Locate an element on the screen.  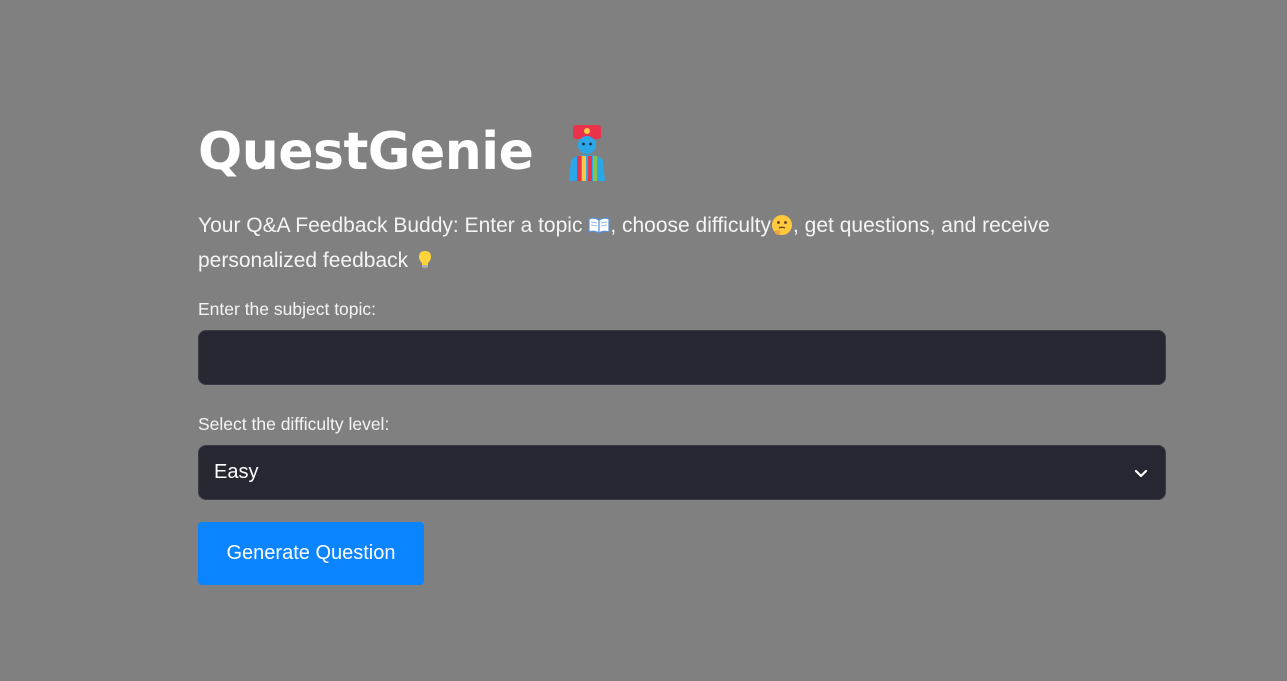
difficulty-label: Select the difficulty level: is located at coordinates (294, 424).